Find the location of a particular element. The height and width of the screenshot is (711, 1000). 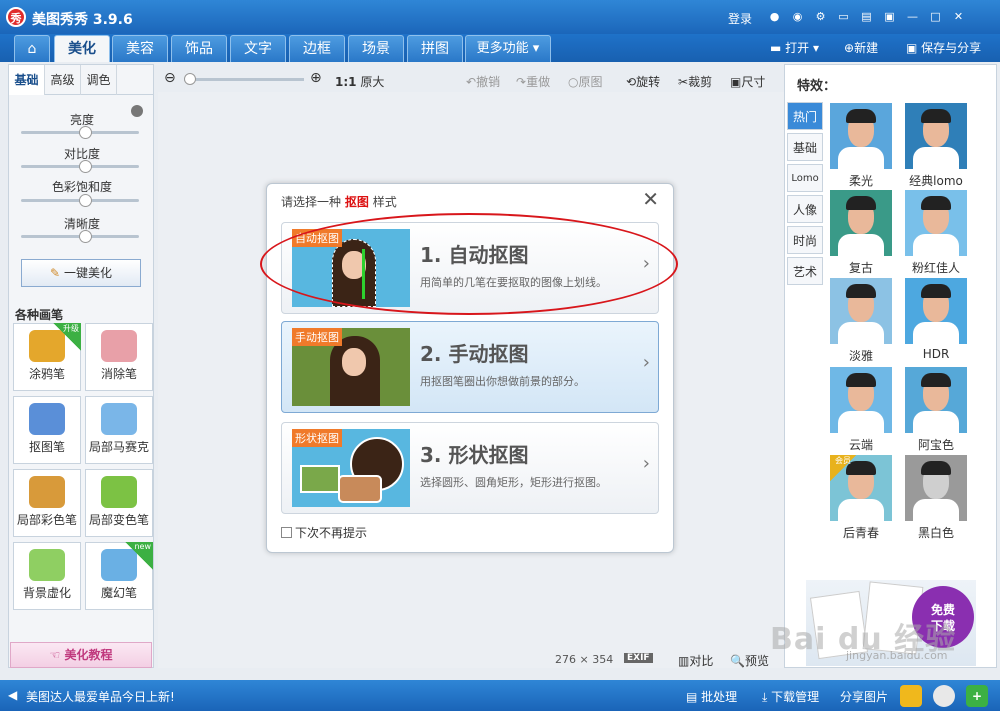

preview-button: 🔍预览 is located at coordinates (749, 660).